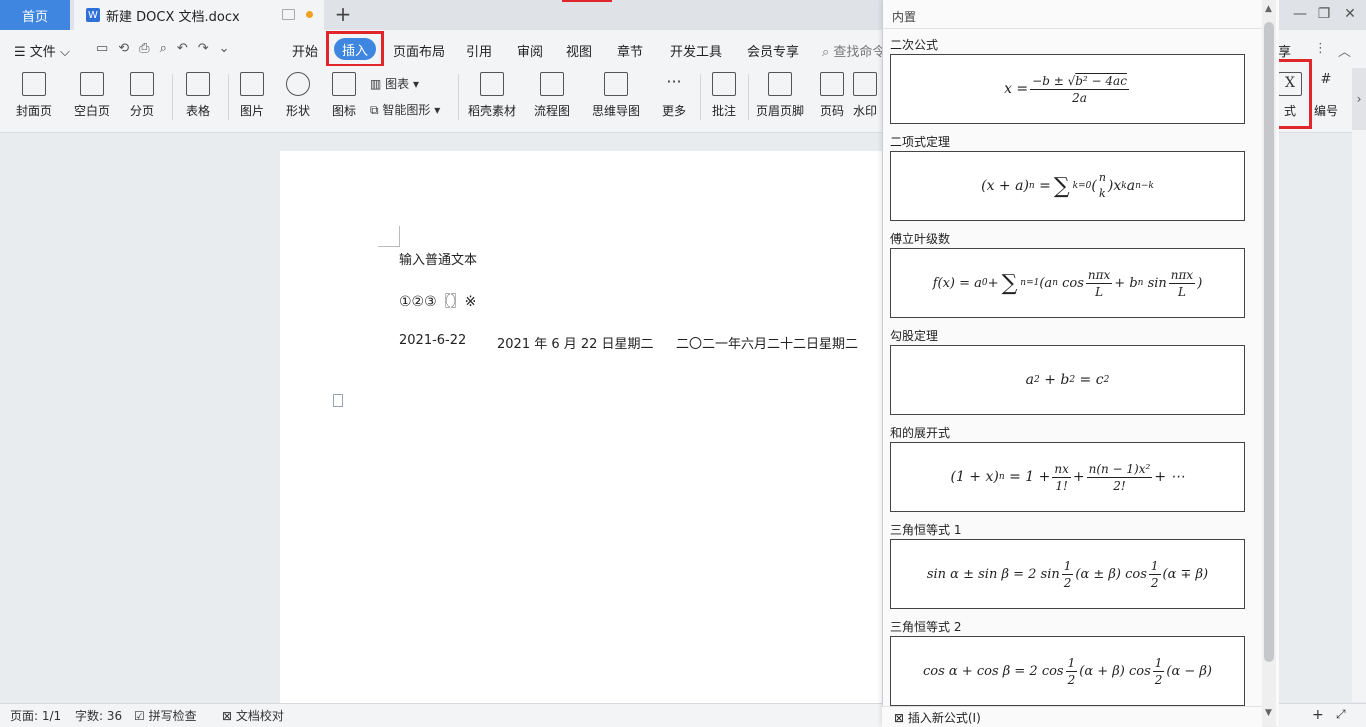 This screenshot has width=1366, height=727. I want to click on watermark-button: 水印, so click(865, 95).